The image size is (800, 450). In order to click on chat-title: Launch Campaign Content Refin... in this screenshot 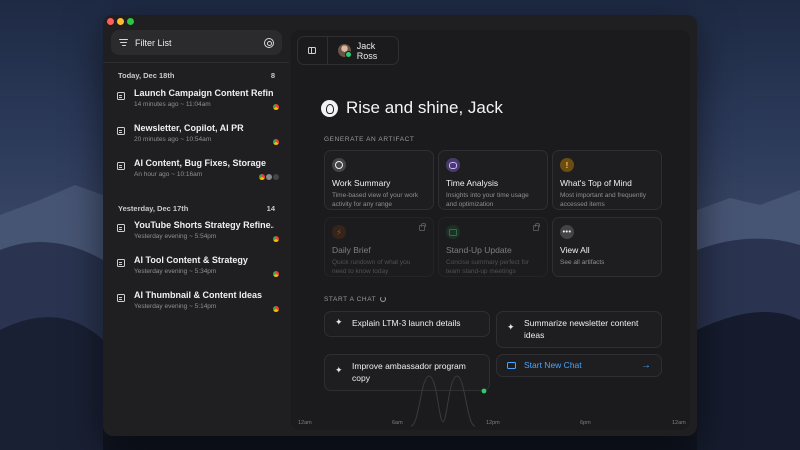, I will do `click(204, 93)`.